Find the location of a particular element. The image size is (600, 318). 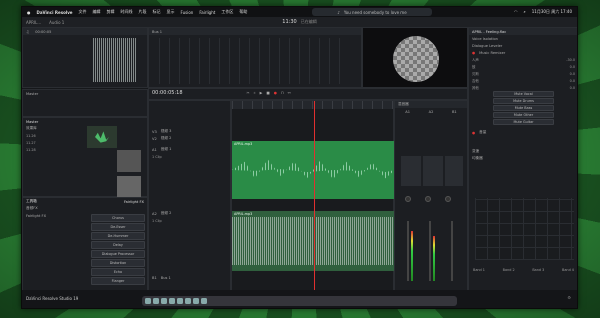

fx-chorus: Chorus is located at coordinates (118, 218).